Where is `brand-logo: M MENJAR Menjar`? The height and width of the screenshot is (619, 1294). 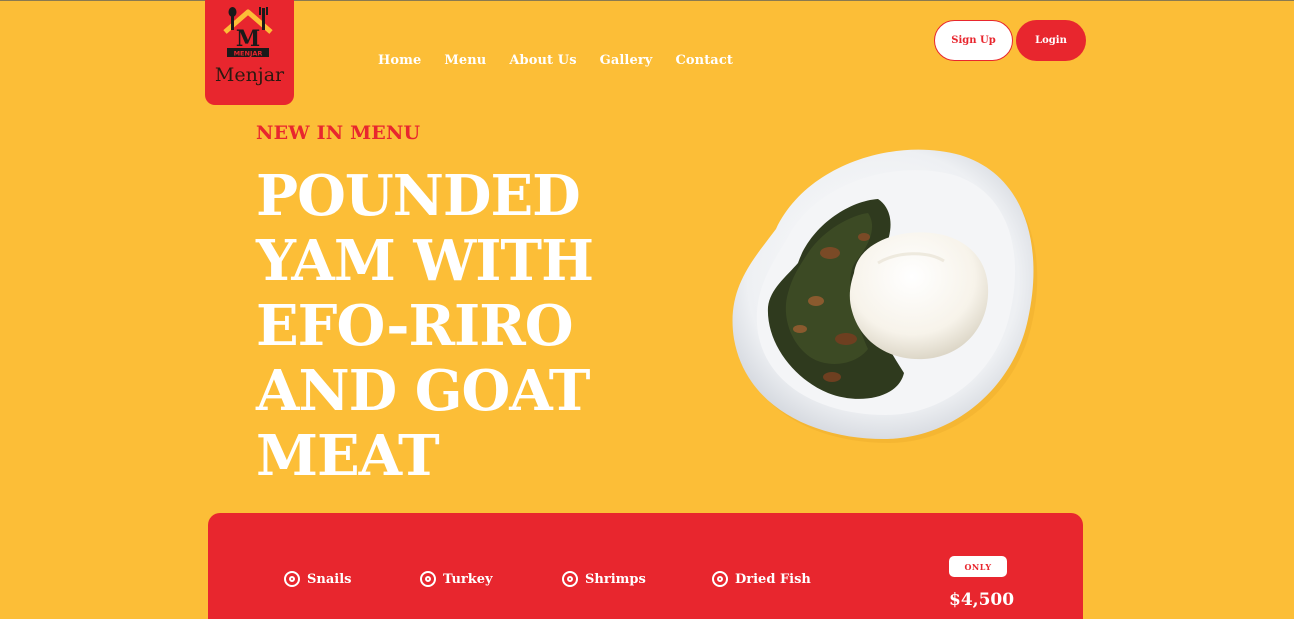 brand-logo: M MENJAR Menjar is located at coordinates (249, 52).